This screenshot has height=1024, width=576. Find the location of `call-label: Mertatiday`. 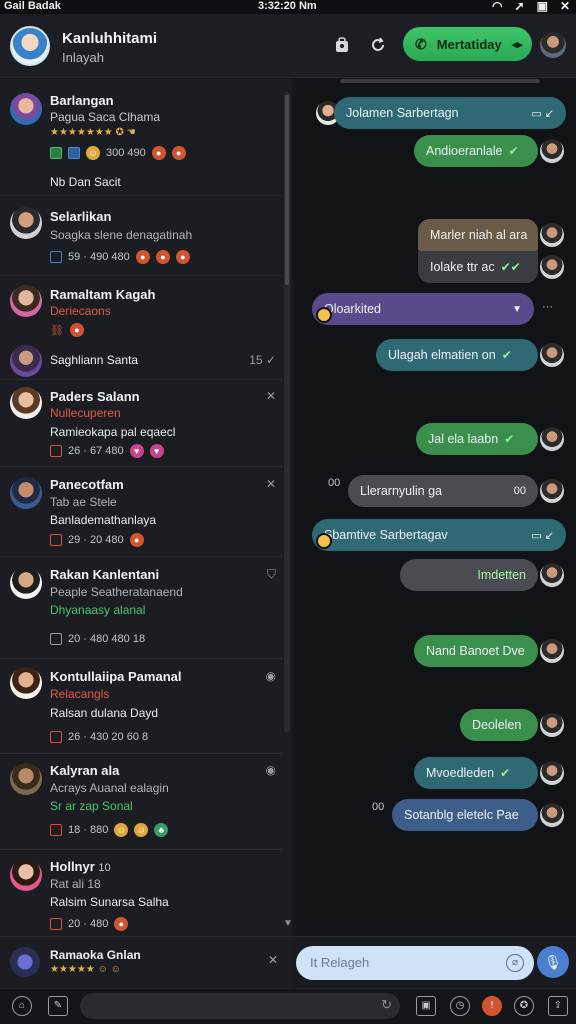

call-label: Mertatiday is located at coordinates (469, 44).